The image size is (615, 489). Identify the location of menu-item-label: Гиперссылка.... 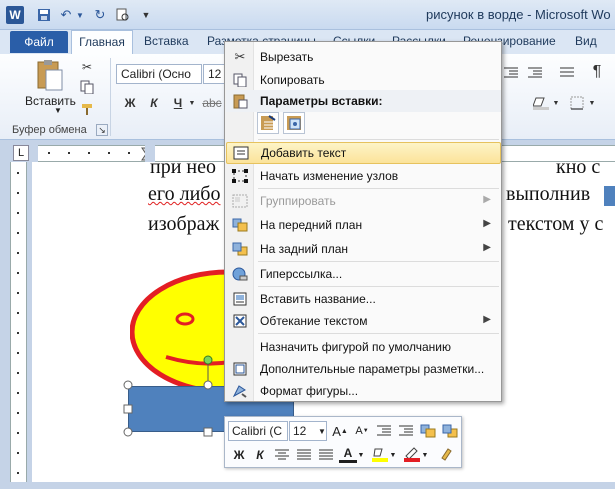
(301, 274).